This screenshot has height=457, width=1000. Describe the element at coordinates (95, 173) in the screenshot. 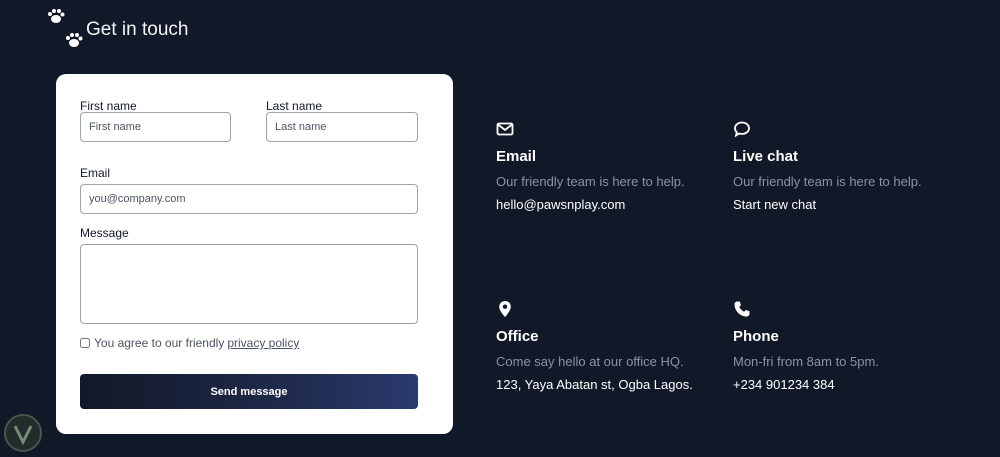

I see `email-label: Email` at that location.